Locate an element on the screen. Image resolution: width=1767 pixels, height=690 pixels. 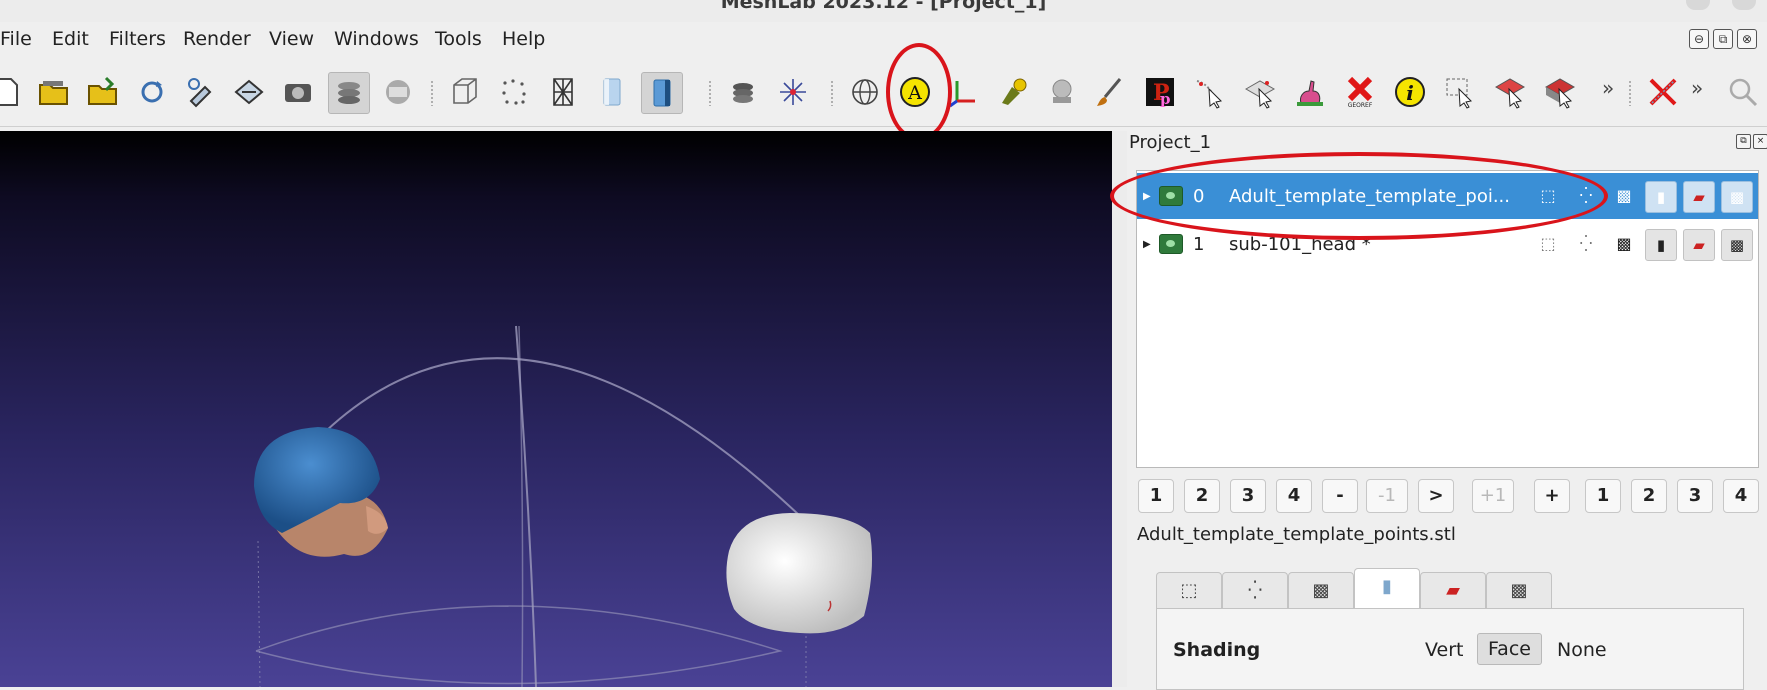
axes-icon is located at coordinates (793, 92).